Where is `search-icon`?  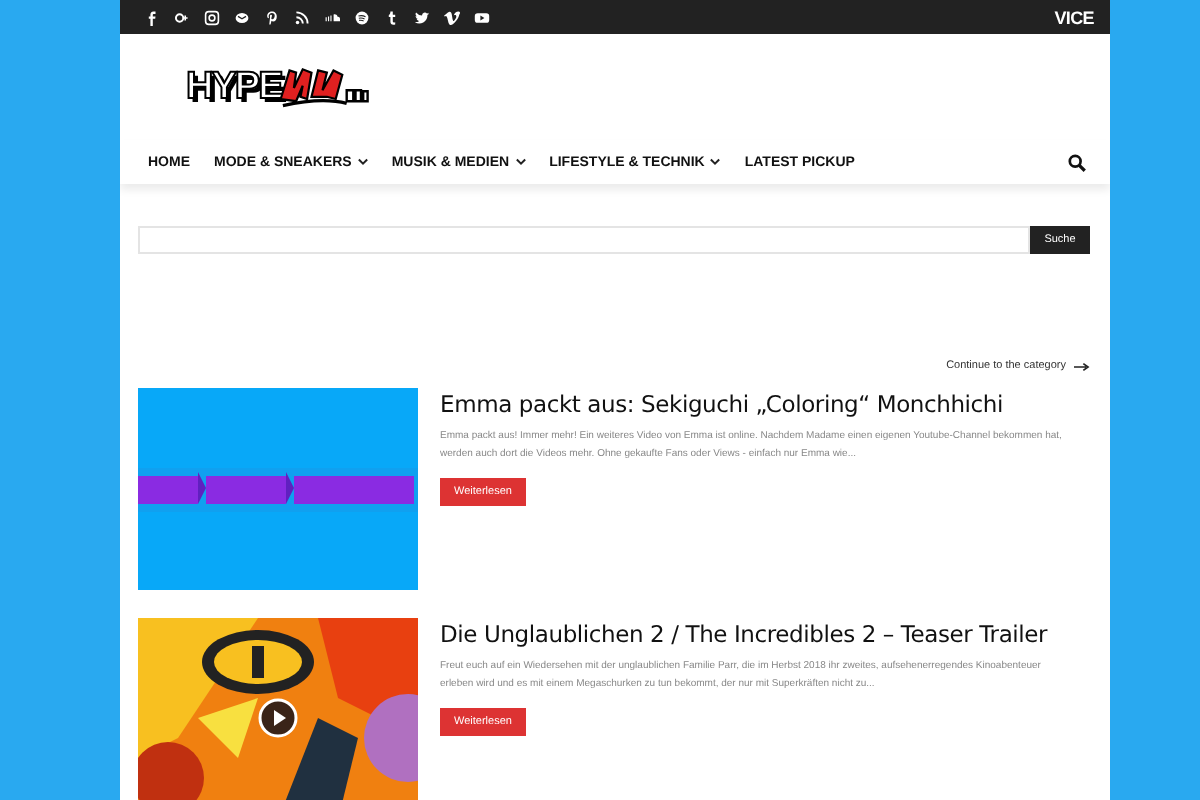
search-icon is located at coordinates (1077, 162).